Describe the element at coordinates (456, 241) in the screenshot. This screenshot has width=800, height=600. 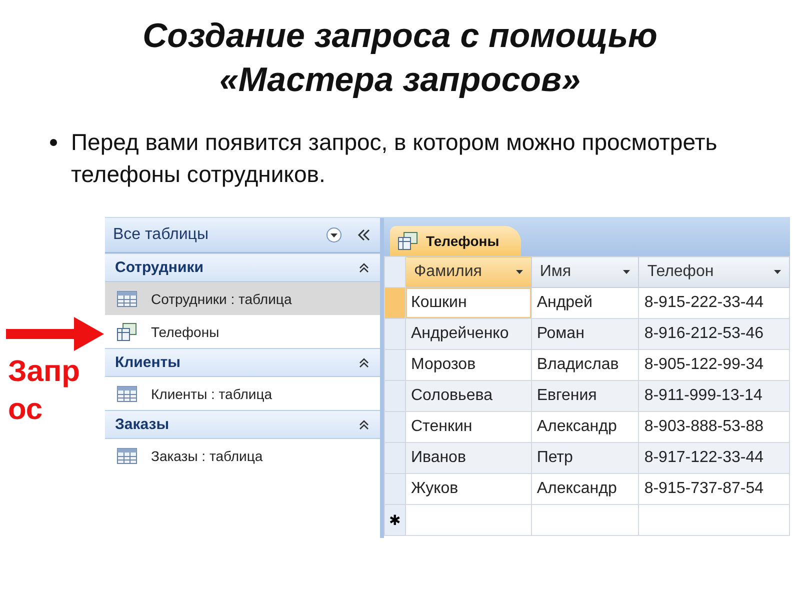
I see `document-tab: Телефоны` at that location.